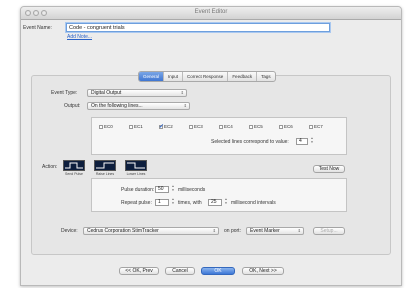 Image resolution: width=409 pixels, height=288 pixels. I want to click on action-label: Action:, so click(50, 167).